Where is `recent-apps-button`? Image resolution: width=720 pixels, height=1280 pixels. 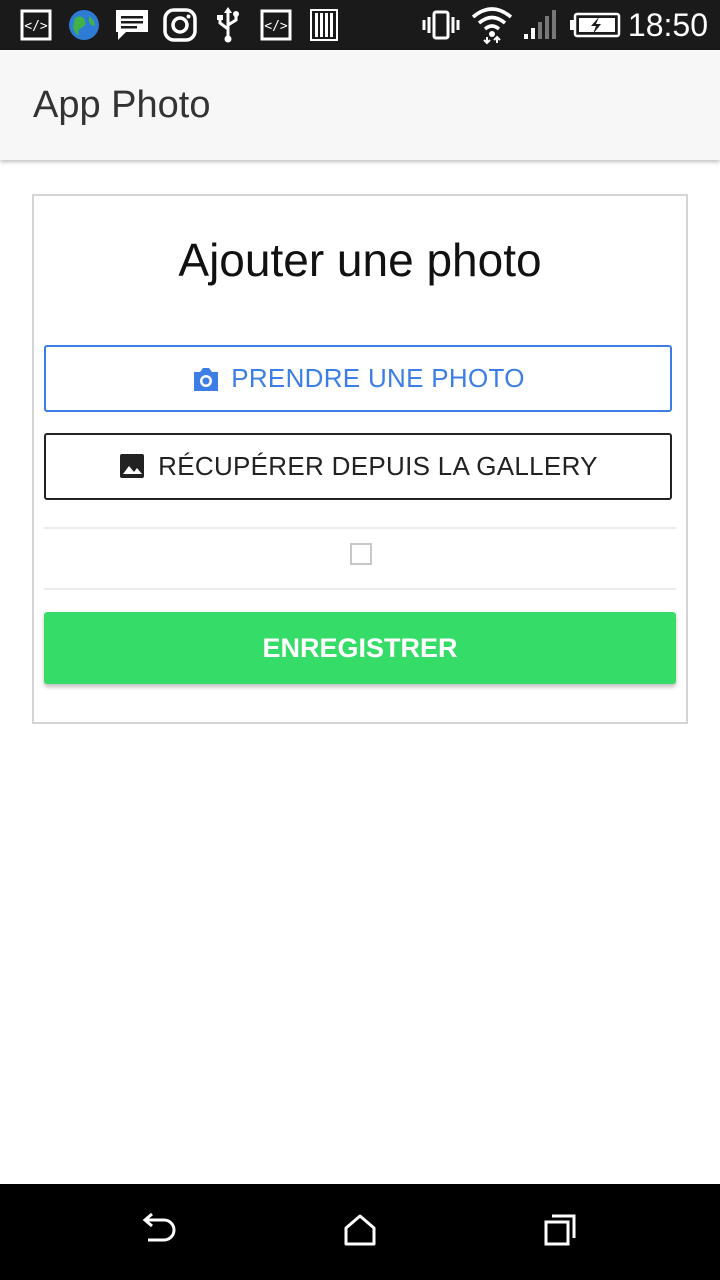 recent-apps-button is located at coordinates (560, 1232).